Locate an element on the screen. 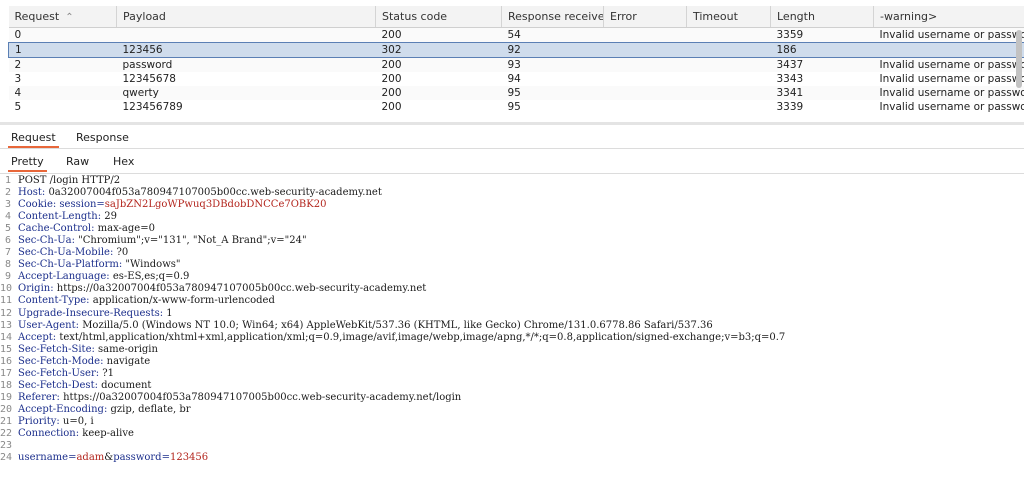 The image size is (1024, 491). header-value: gzip, deflate, br is located at coordinates (149, 409).